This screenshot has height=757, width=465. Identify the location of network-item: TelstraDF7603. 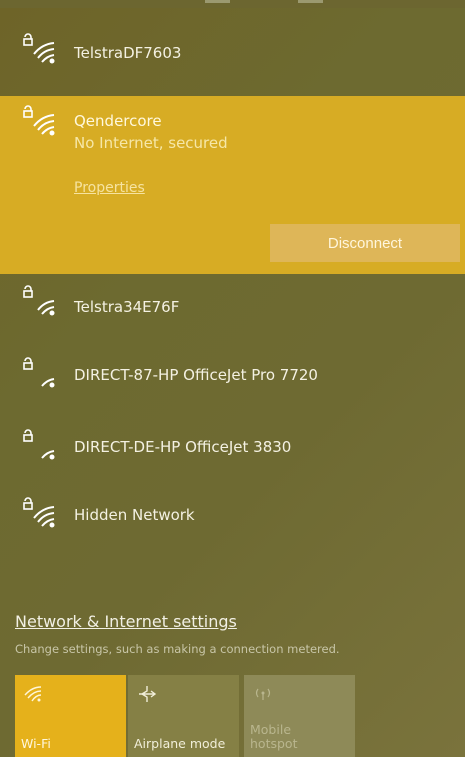
(232, 52).